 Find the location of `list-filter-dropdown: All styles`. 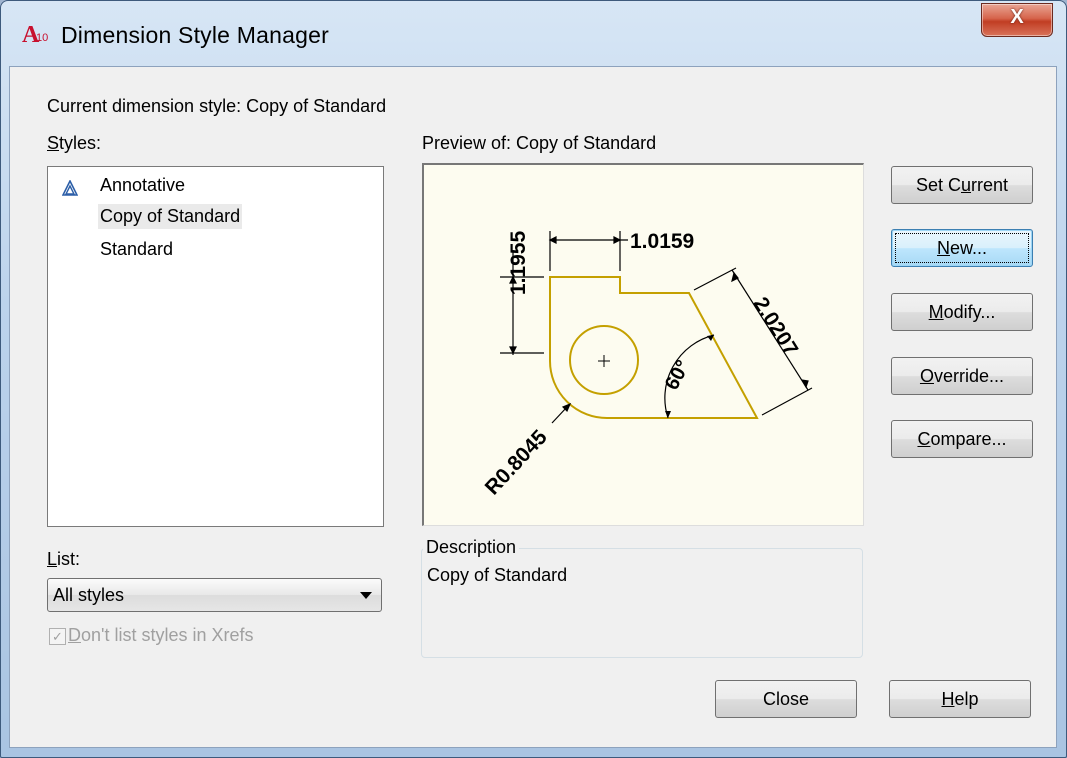

list-filter-dropdown: All styles is located at coordinates (214, 595).